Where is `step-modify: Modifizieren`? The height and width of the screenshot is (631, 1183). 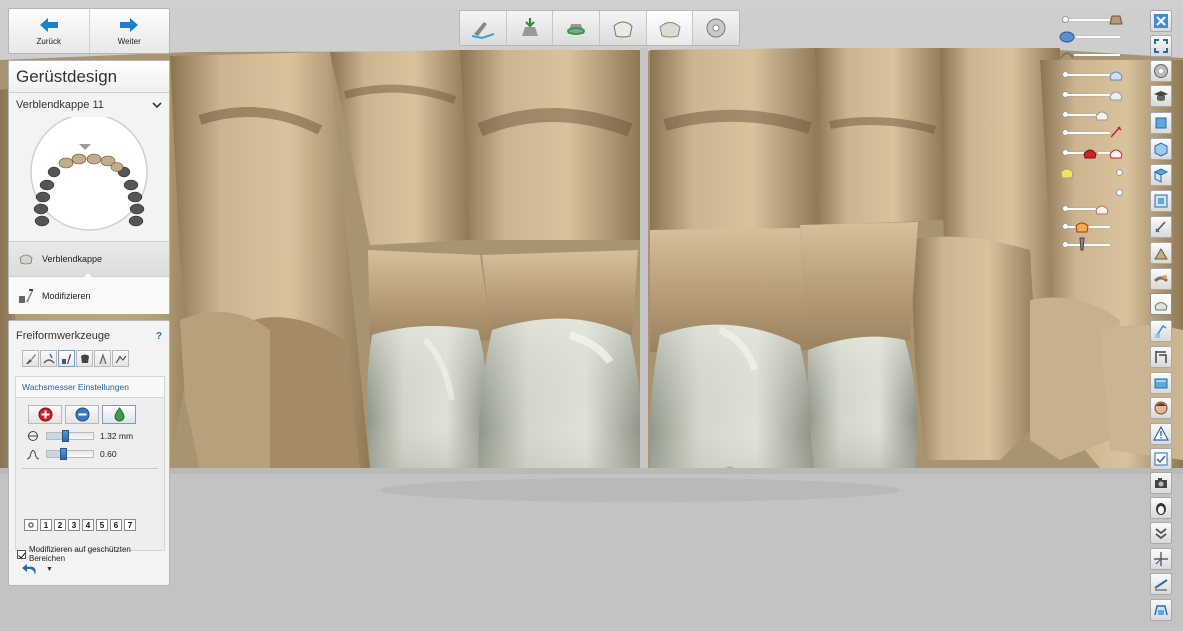
step-modify: Modifizieren is located at coordinates (89, 296).